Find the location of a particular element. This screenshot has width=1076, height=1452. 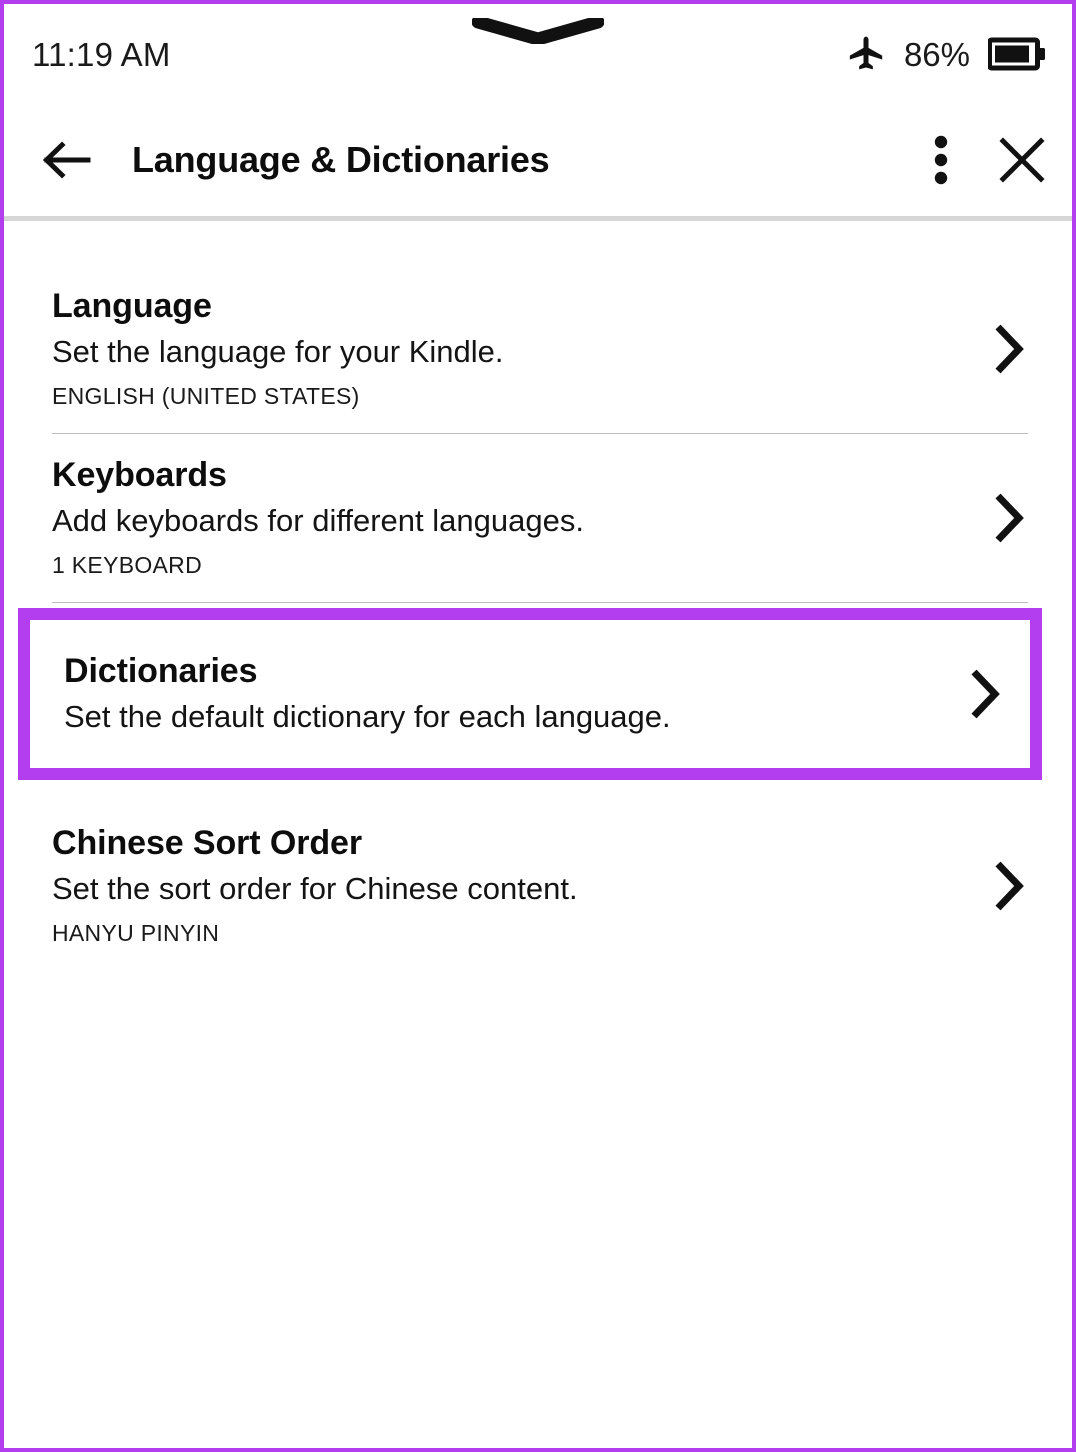

row-title: Keyboards is located at coordinates (139, 475).